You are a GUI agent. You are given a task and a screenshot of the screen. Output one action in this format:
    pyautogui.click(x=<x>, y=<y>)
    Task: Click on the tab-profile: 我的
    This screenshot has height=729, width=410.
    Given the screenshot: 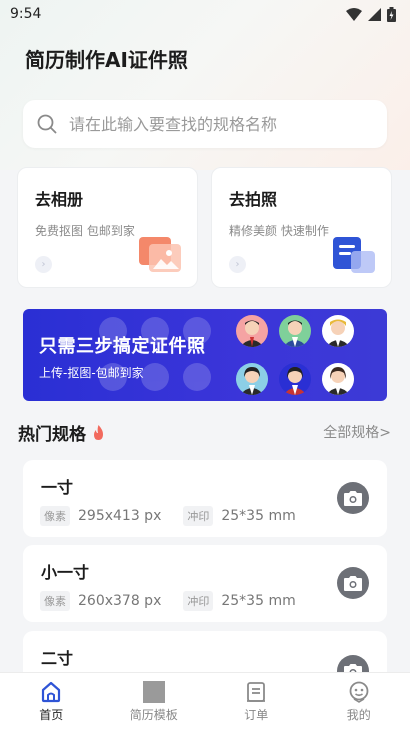 What is the action you would take?
    pyautogui.click(x=359, y=701)
    